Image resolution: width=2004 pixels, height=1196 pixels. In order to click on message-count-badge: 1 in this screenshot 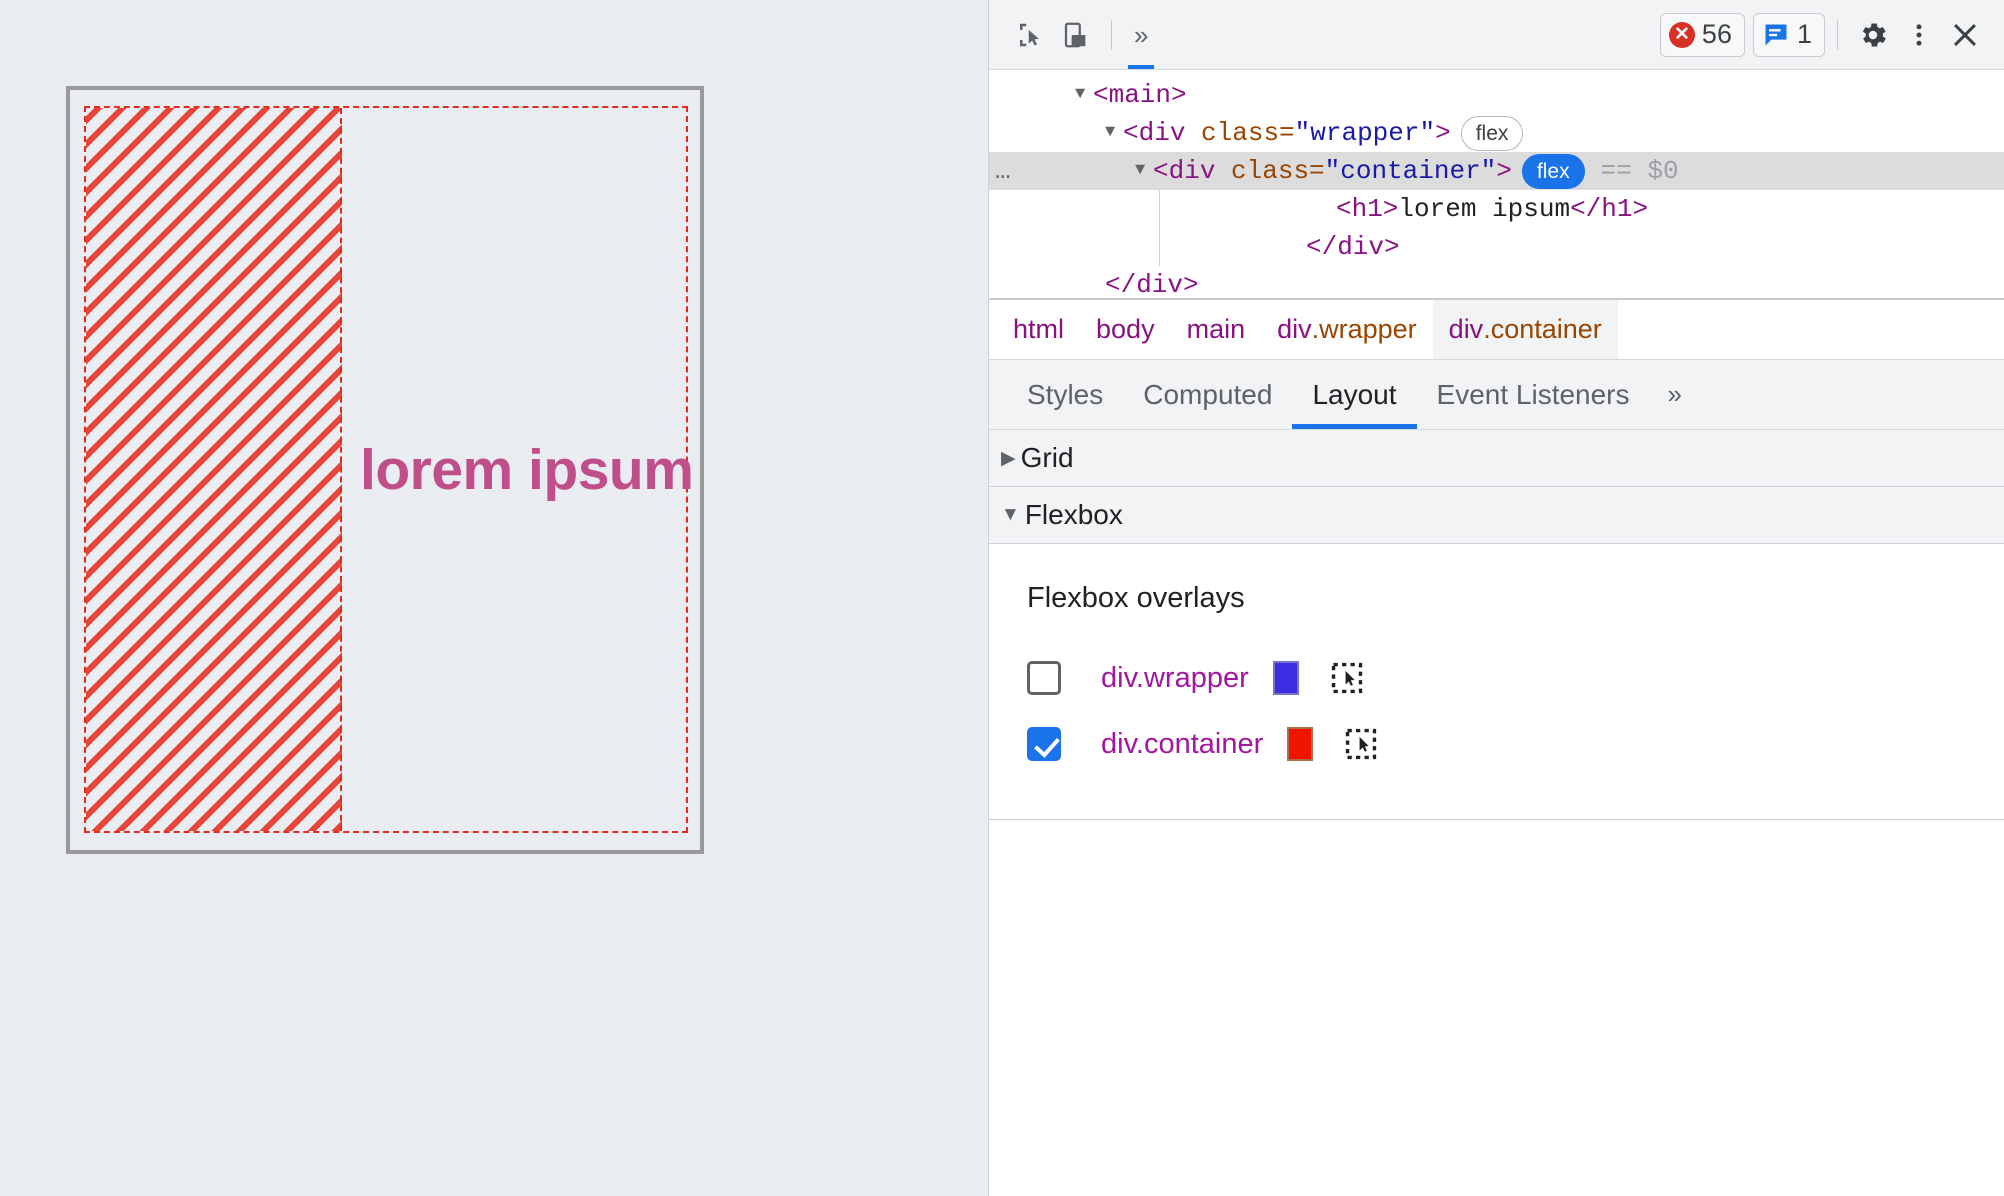, I will do `click(1788, 34)`.